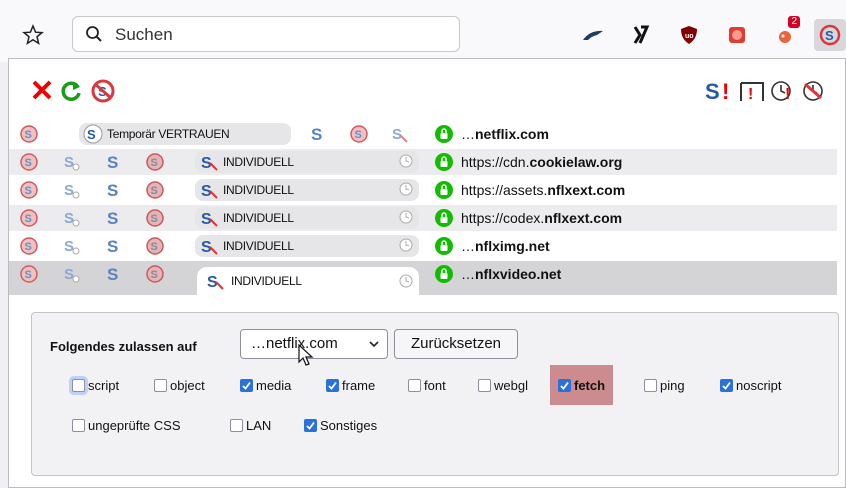 The width and height of the screenshot is (846, 488). Describe the element at coordinates (427, 89) in the screenshot. I see `popup-topbar: S S ! ! !` at that location.